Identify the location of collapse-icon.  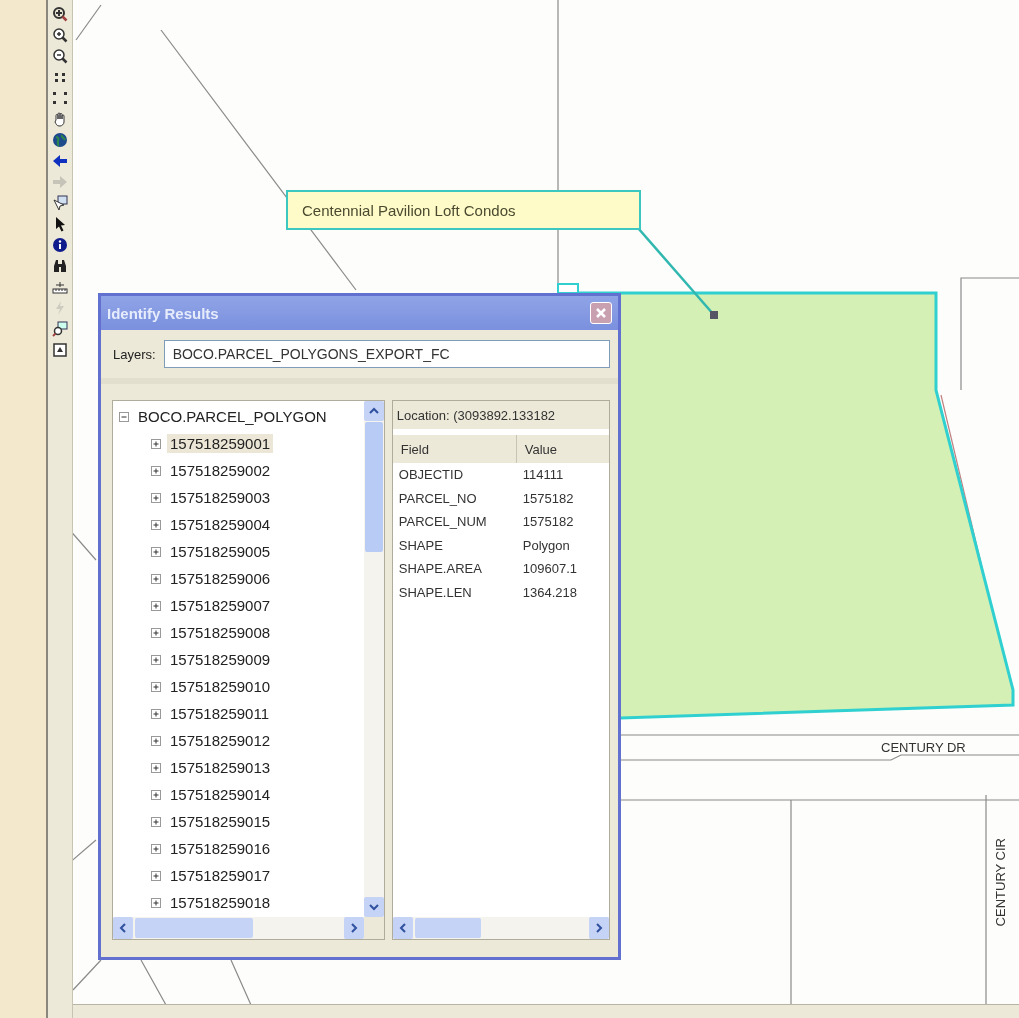
(124, 416).